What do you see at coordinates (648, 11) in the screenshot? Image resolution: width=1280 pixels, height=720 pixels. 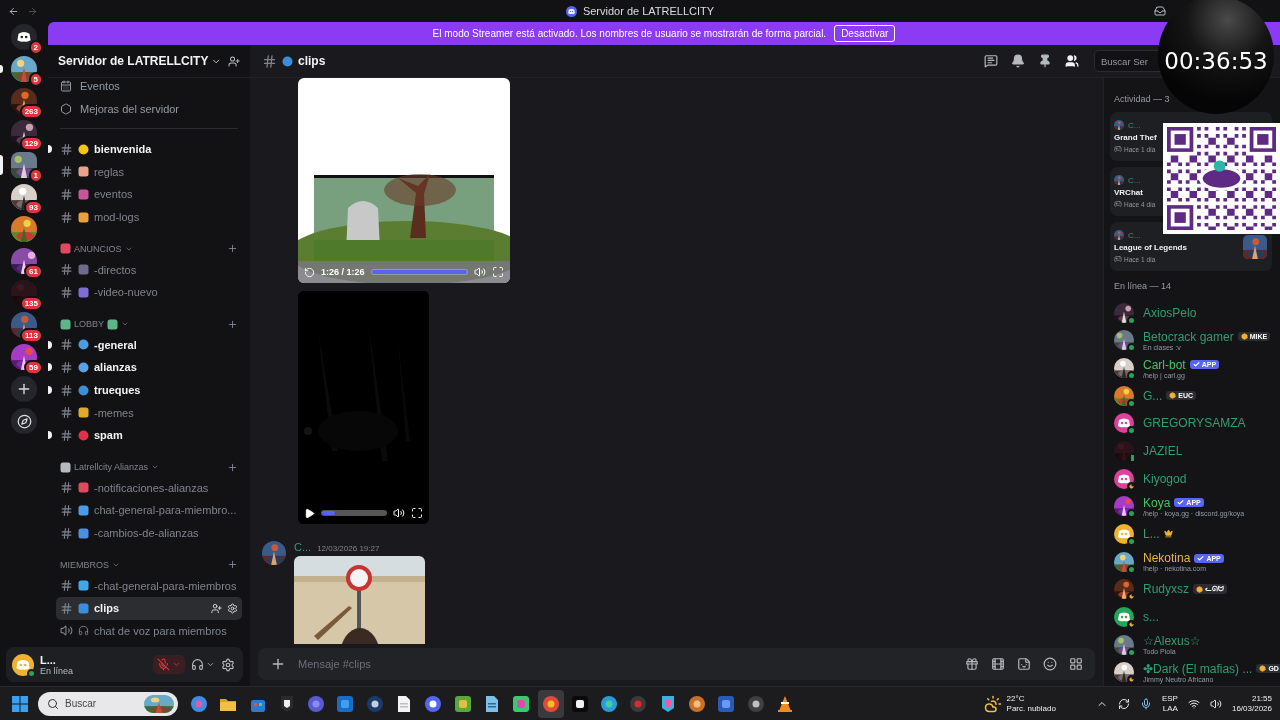 I see `window-title: Servidor de LATRELLCITY` at bounding box center [648, 11].